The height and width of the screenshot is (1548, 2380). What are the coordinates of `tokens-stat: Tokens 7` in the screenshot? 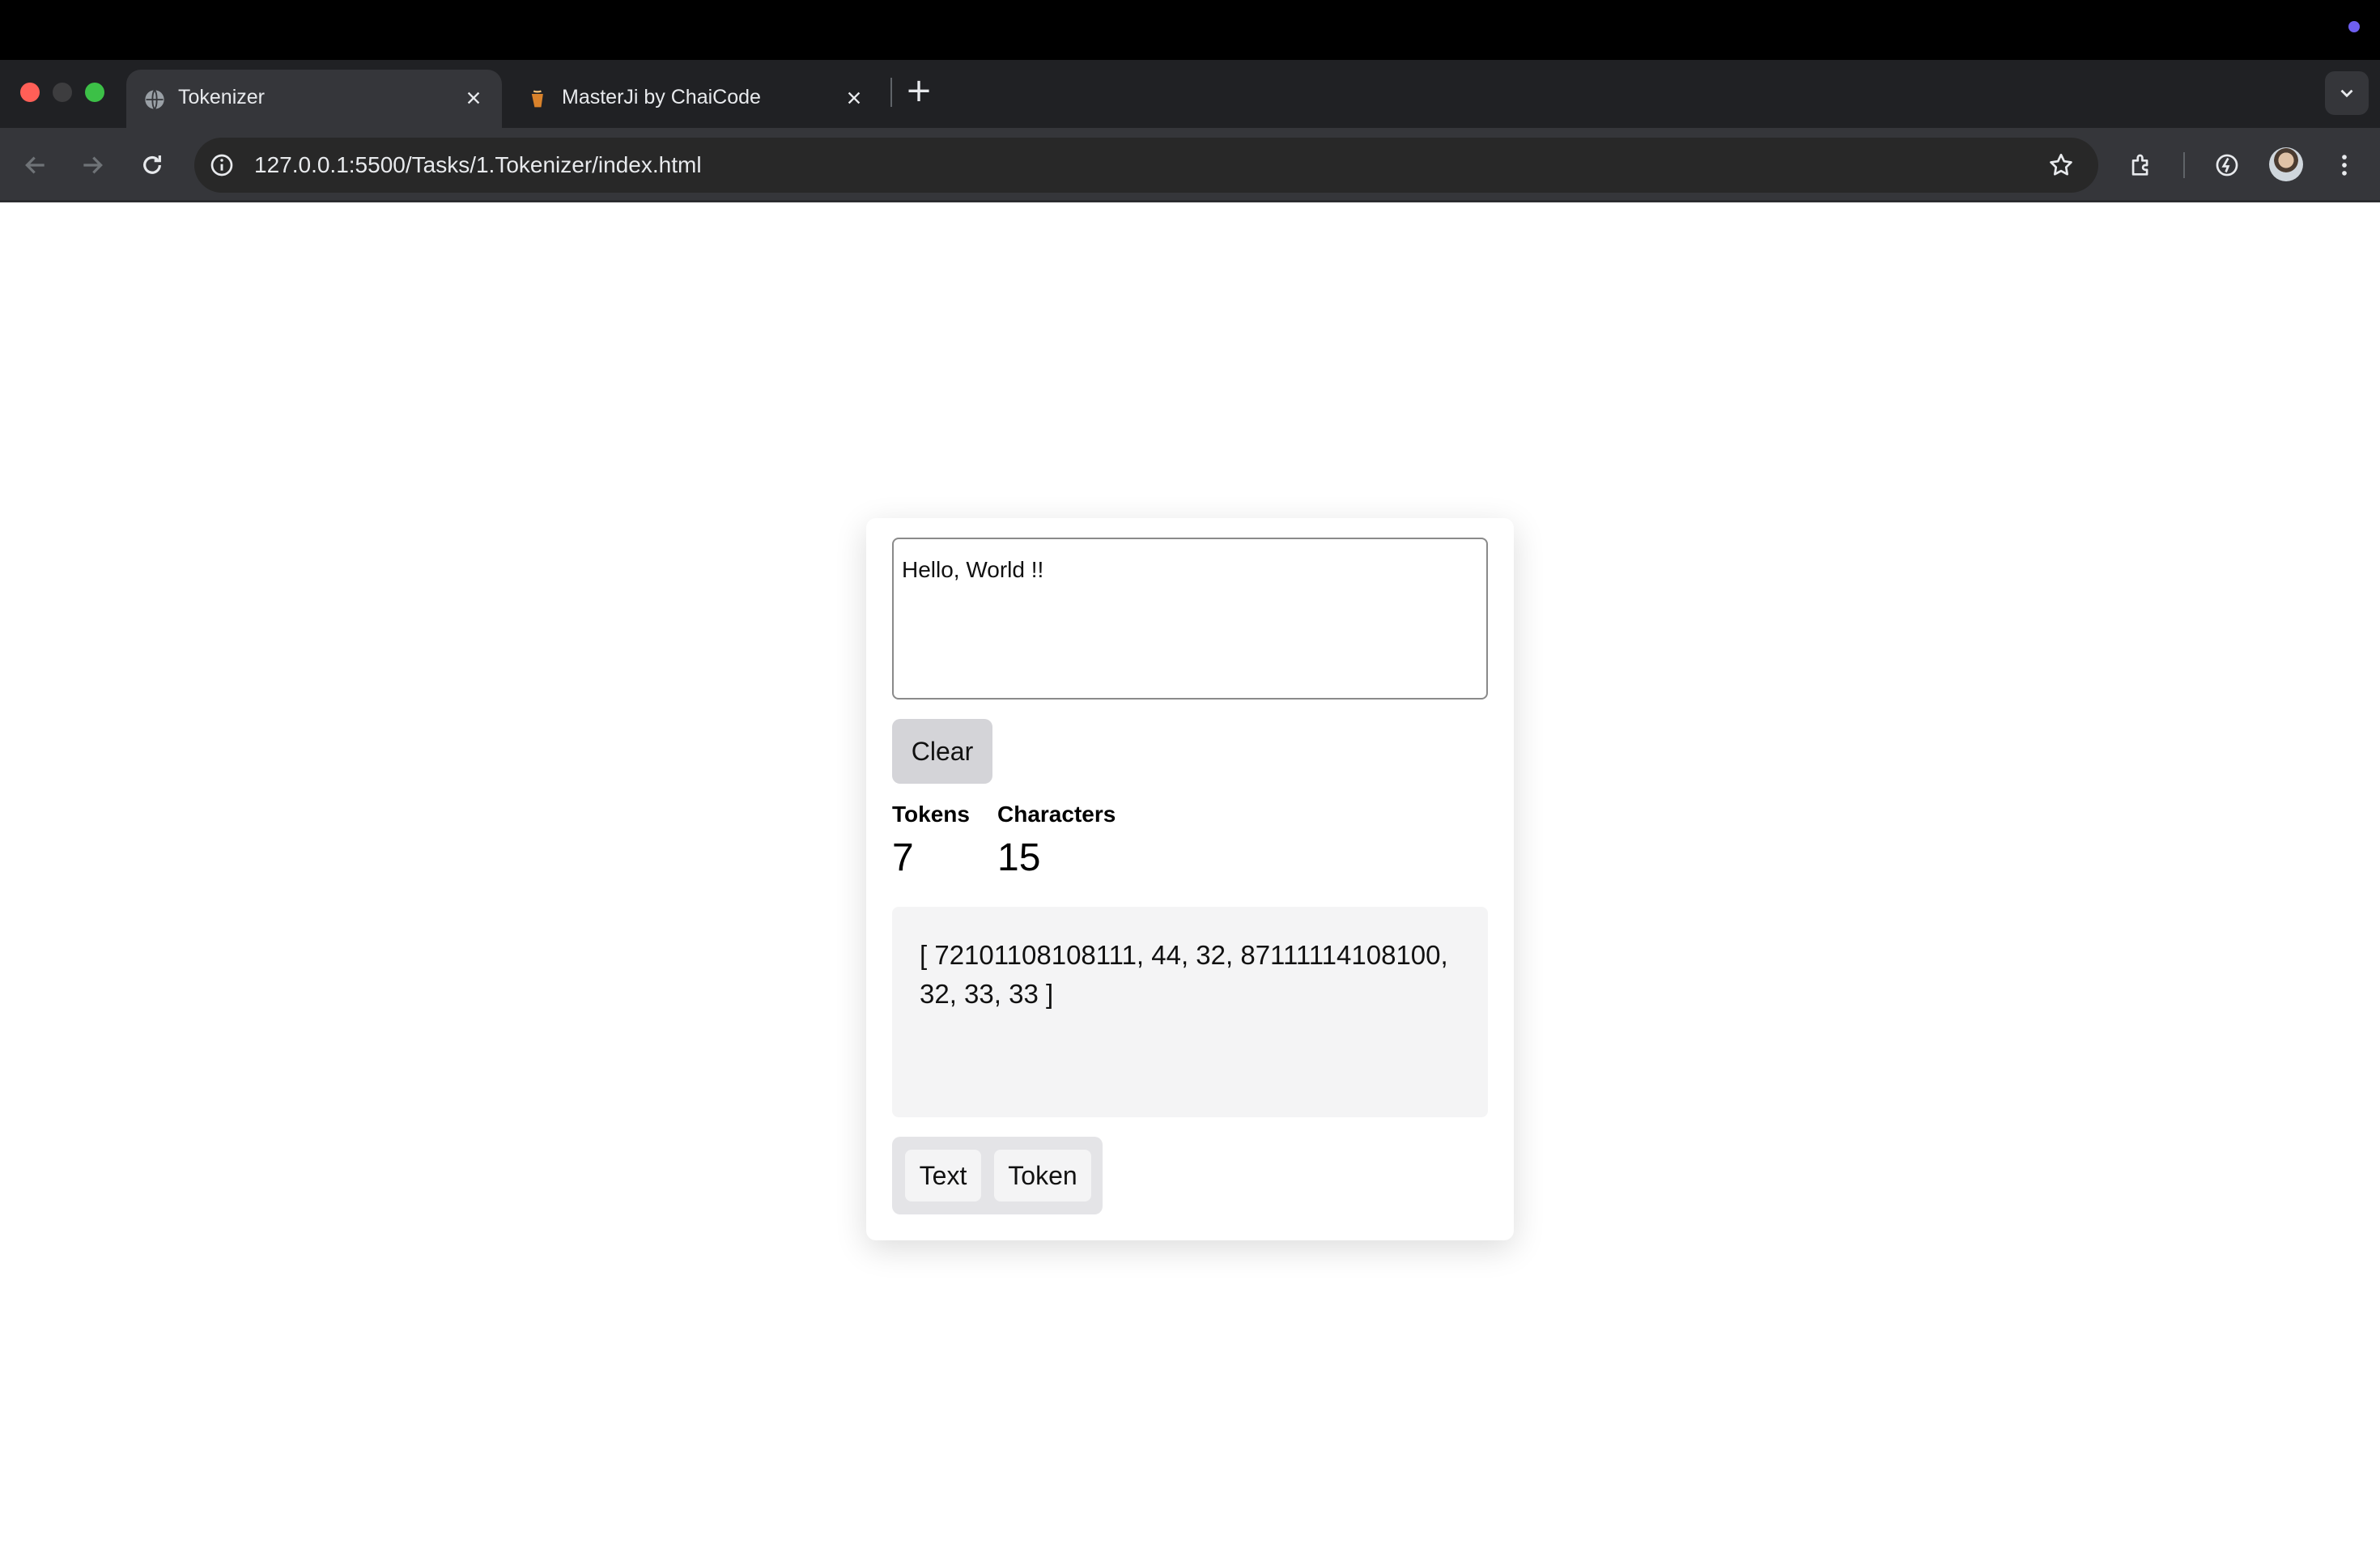 It's located at (931, 841).